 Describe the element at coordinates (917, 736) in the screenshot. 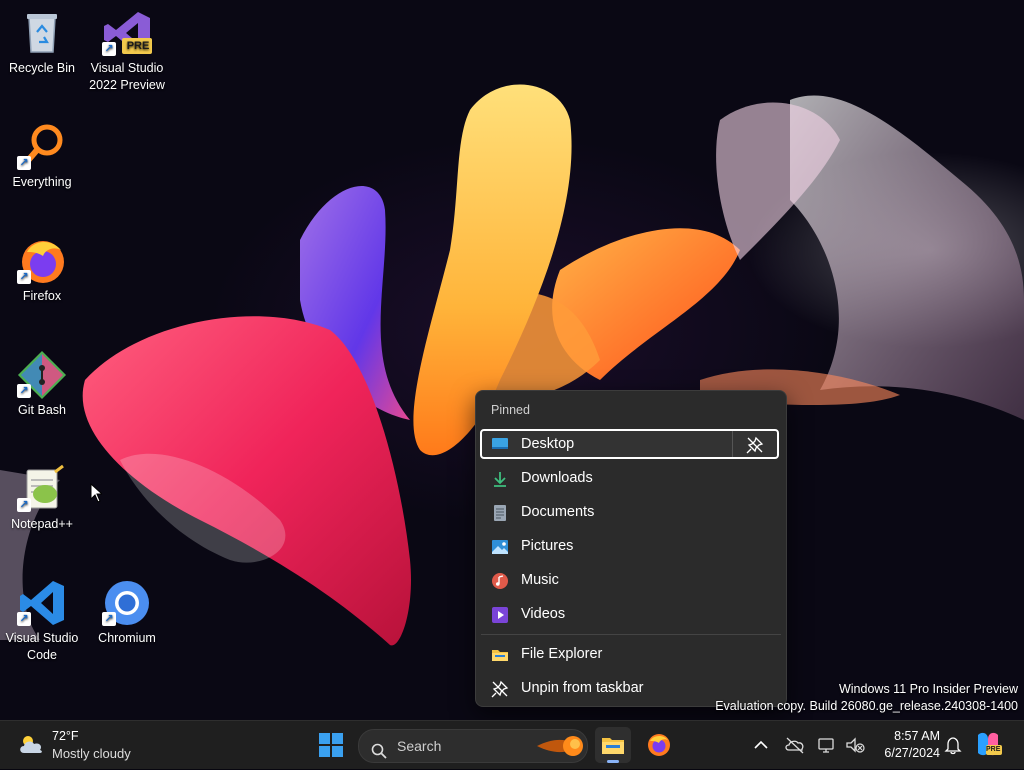

I see `clock-time: 8:57 AM` at that location.